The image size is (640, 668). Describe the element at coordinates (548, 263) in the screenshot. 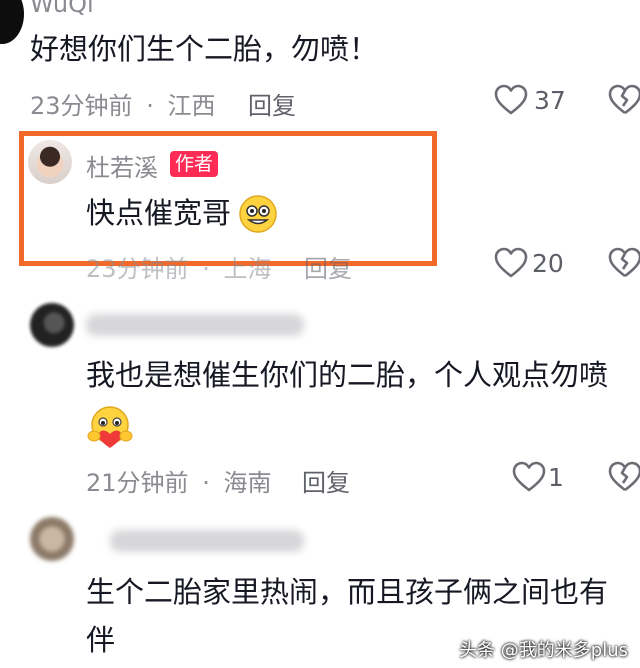

I see `like-count: 20` at that location.